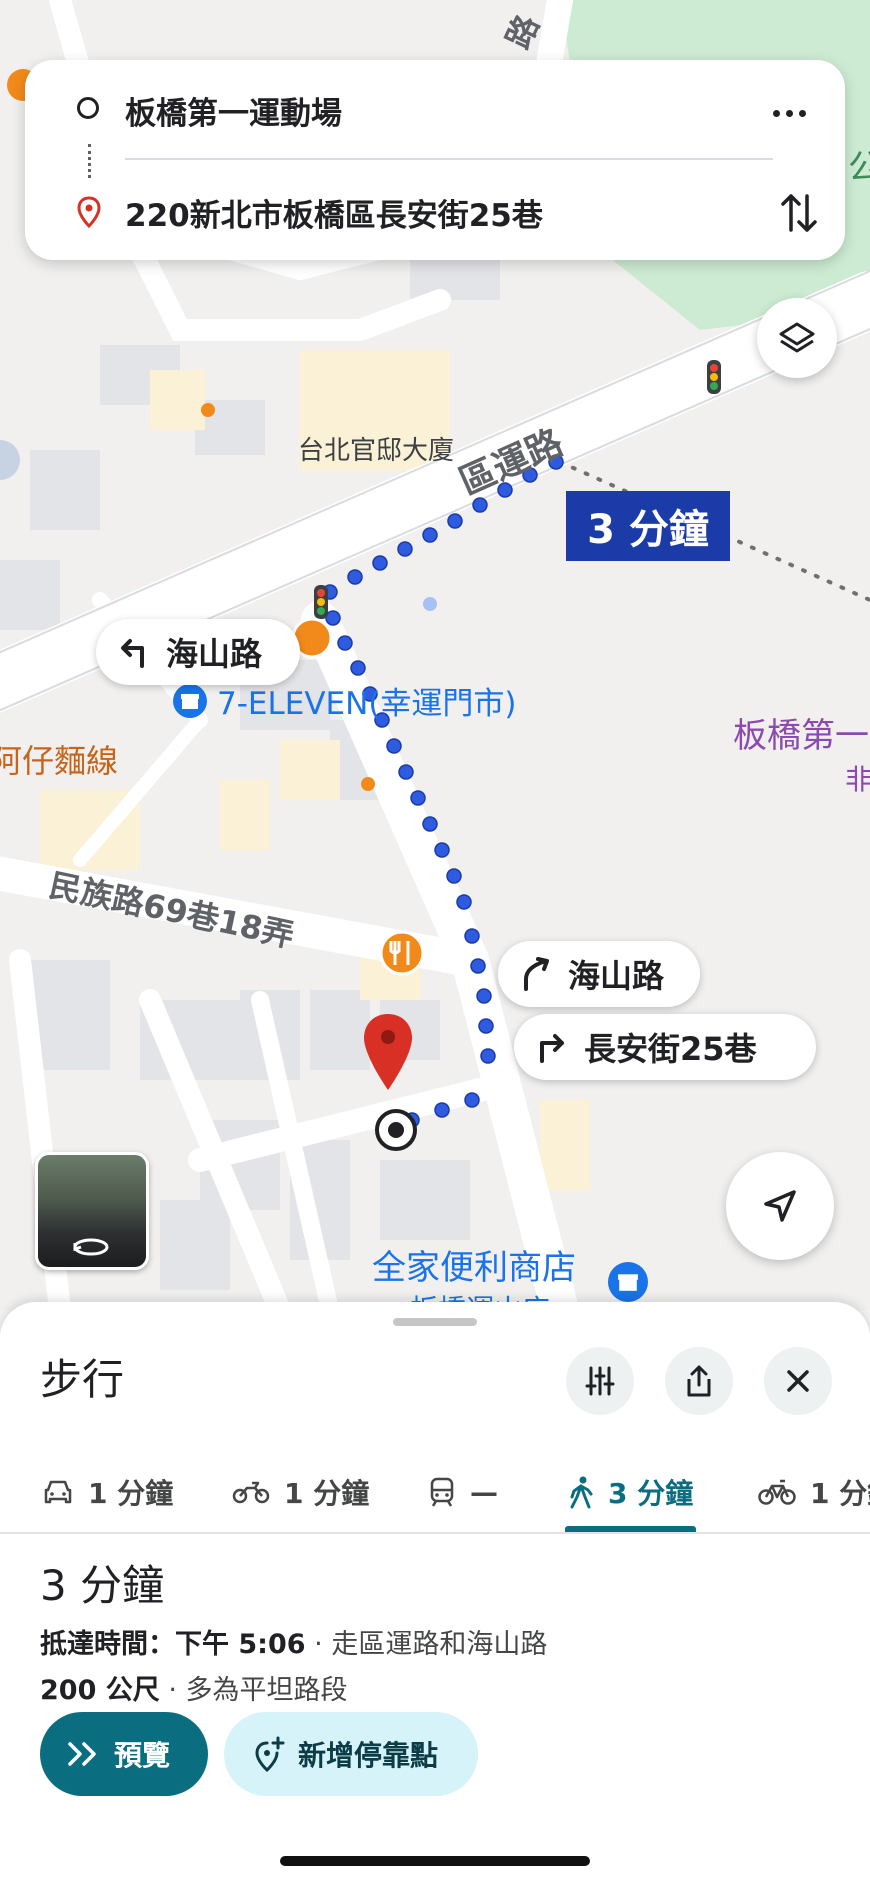  I want to click on close-button, so click(798, 1381).